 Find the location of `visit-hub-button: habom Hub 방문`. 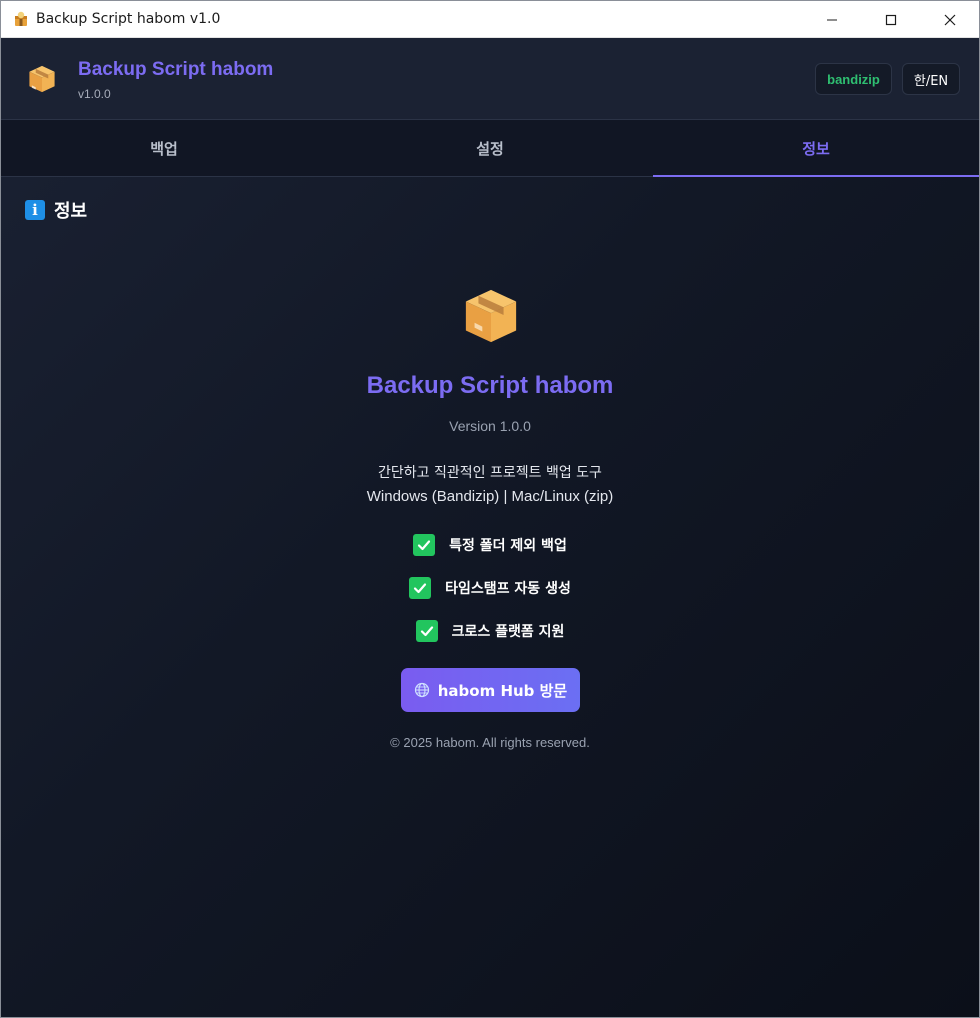

visit-hub-button: habom Hub 방문 is located at coordinates (490, 690).